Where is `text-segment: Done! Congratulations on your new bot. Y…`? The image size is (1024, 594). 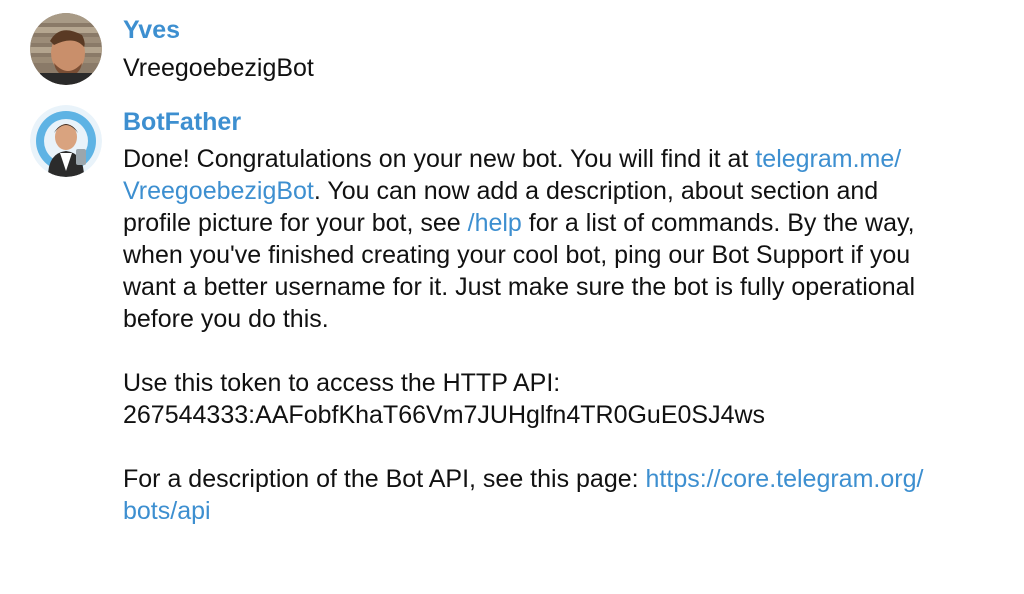 text-segment: Done! Congratulations on your new bot. Y… is located at coordinates (439, 159).